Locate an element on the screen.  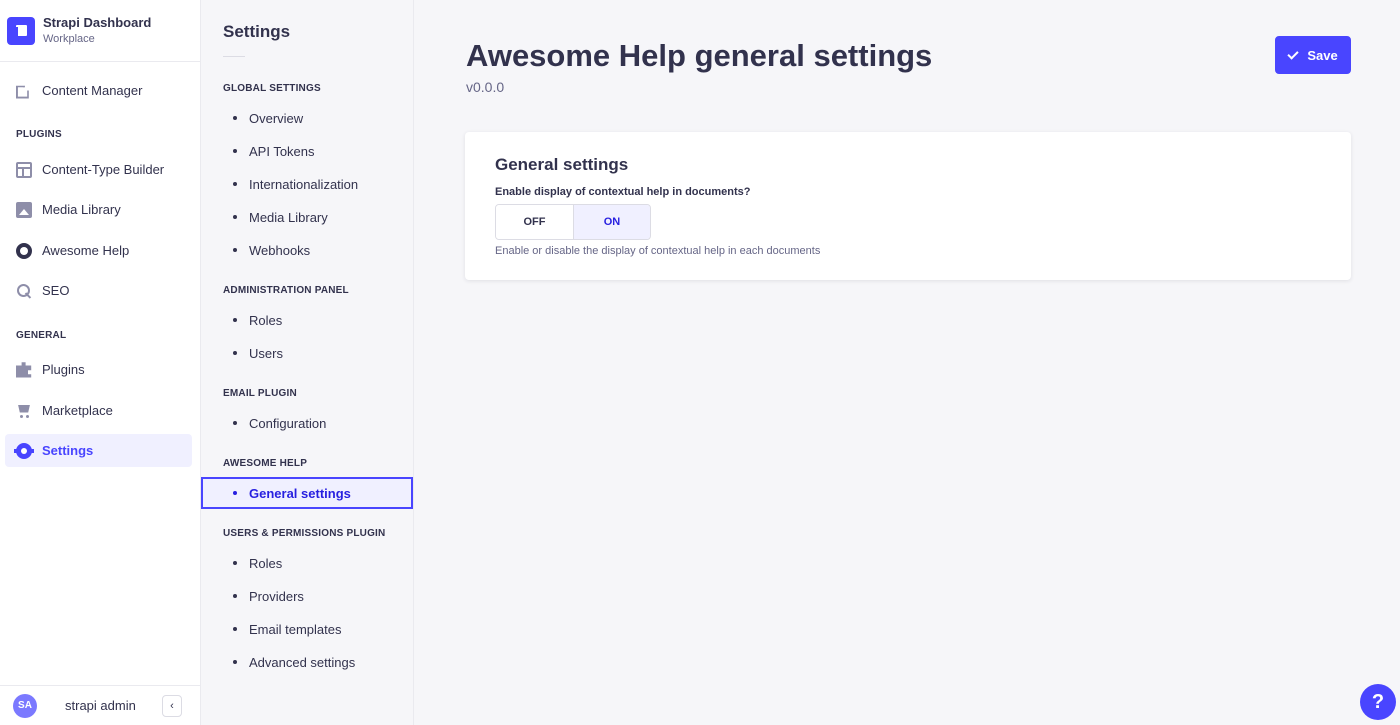
subnav-item-general-settings: General settings is located at coordinates (307, 493).